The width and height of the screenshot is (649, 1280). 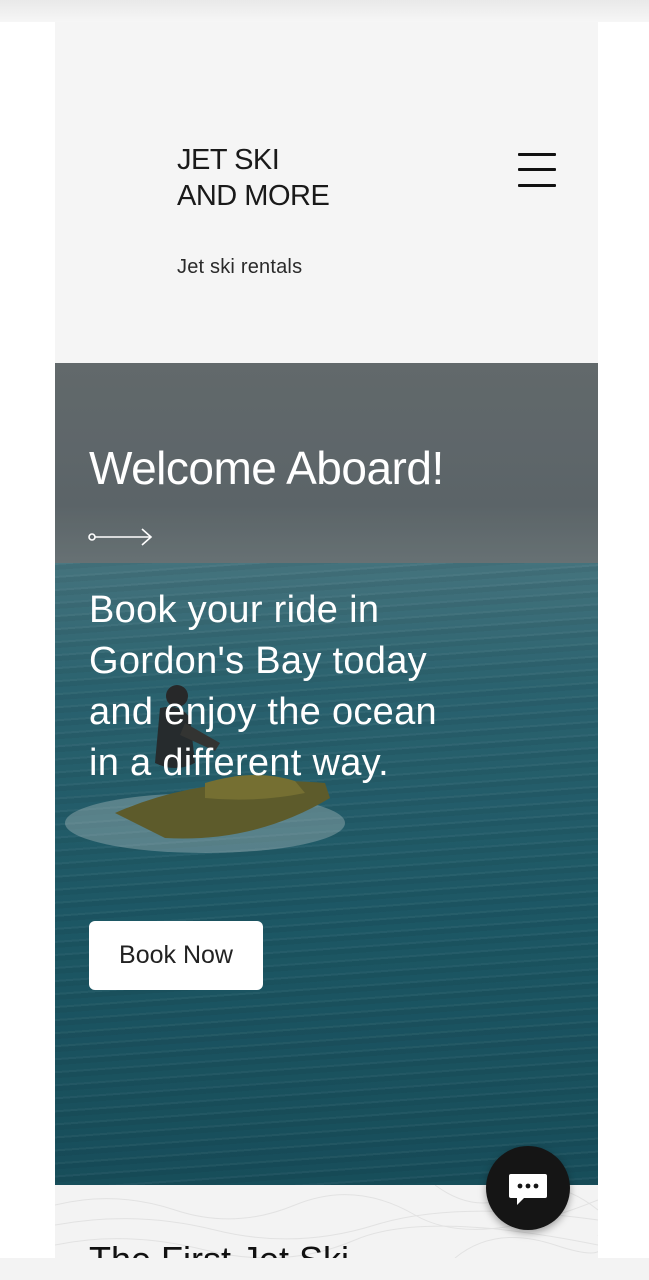 I want to click on hero-title: Welcome Aboard!, so click(x=266, y=468).